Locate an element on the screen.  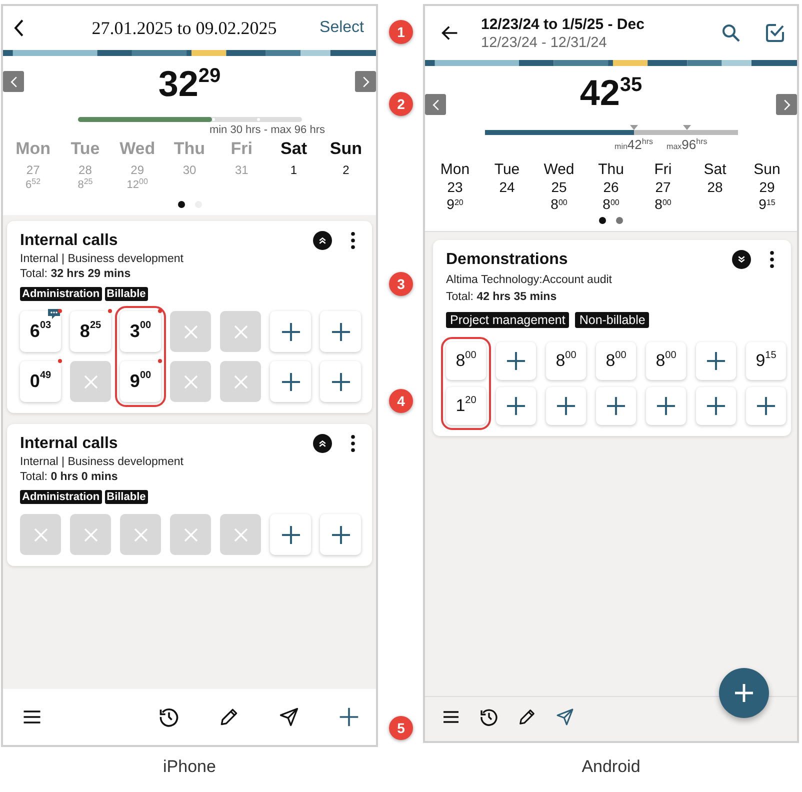
callout-number: 4 is located at coordinates (401, 401).